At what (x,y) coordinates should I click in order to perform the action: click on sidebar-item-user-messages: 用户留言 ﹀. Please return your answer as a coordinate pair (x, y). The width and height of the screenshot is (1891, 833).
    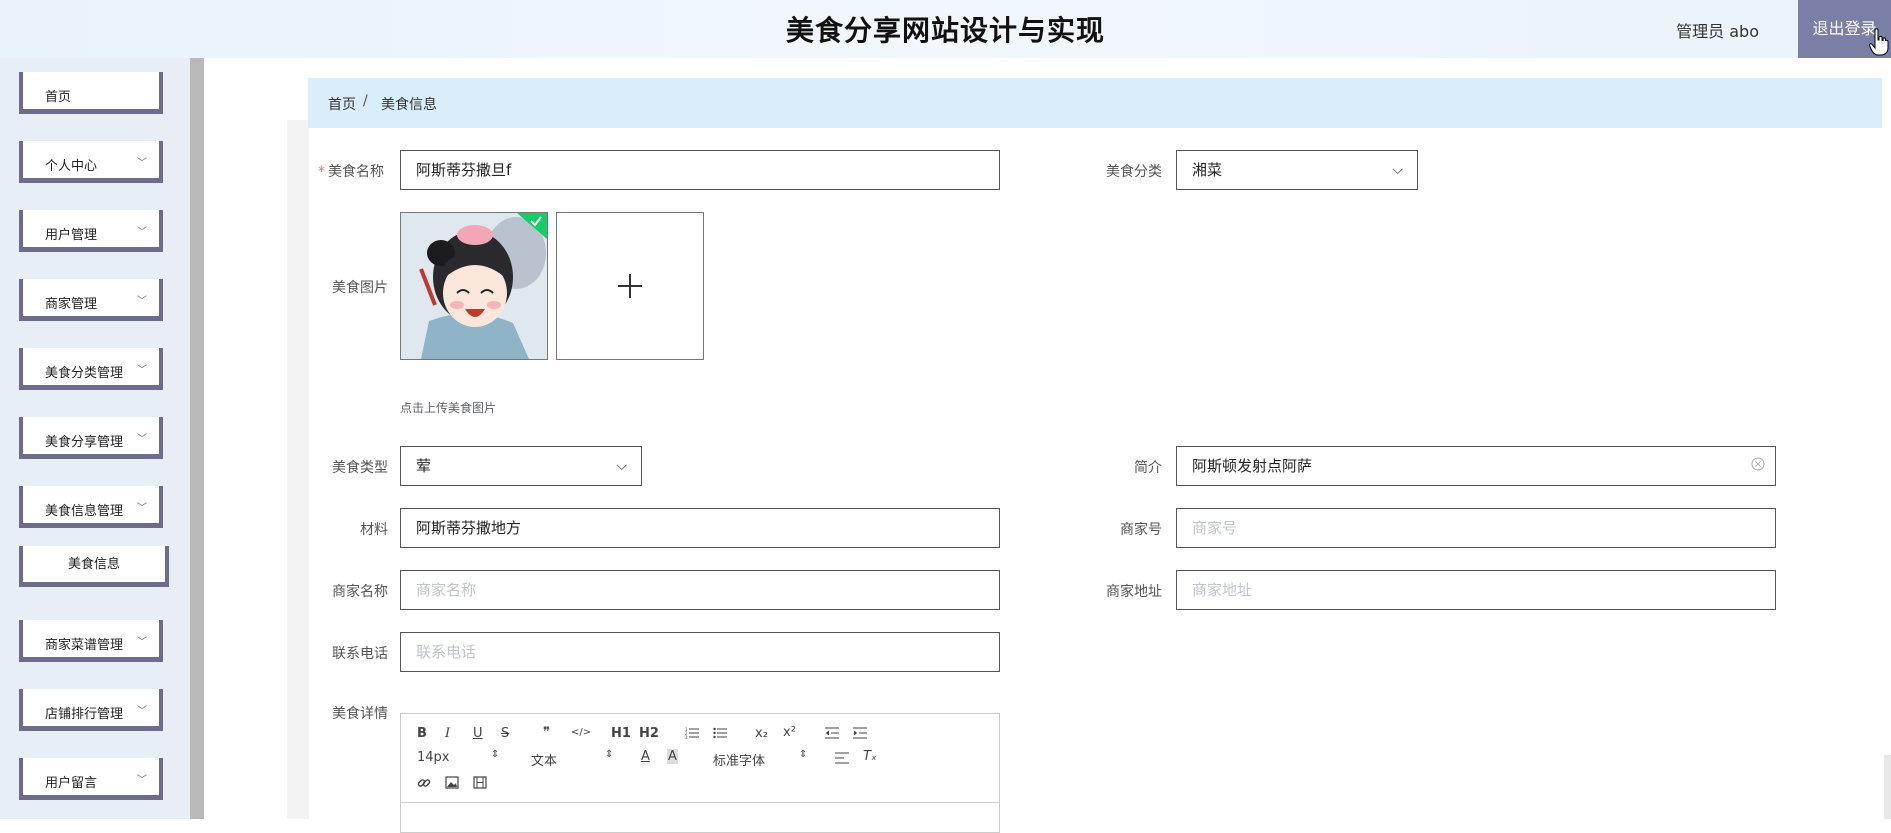
    Looking at the image, I should click on (91, 779).